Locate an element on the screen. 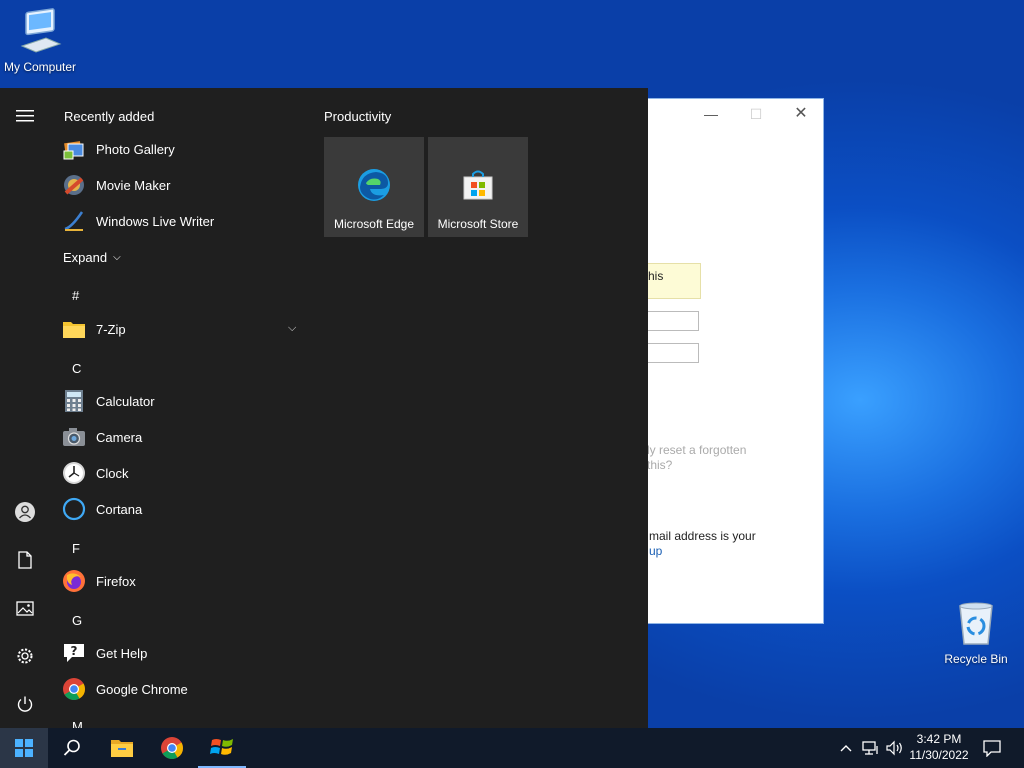 This screenshot has width=1024, height=768. store-icon is located at coordinates (478, 185).